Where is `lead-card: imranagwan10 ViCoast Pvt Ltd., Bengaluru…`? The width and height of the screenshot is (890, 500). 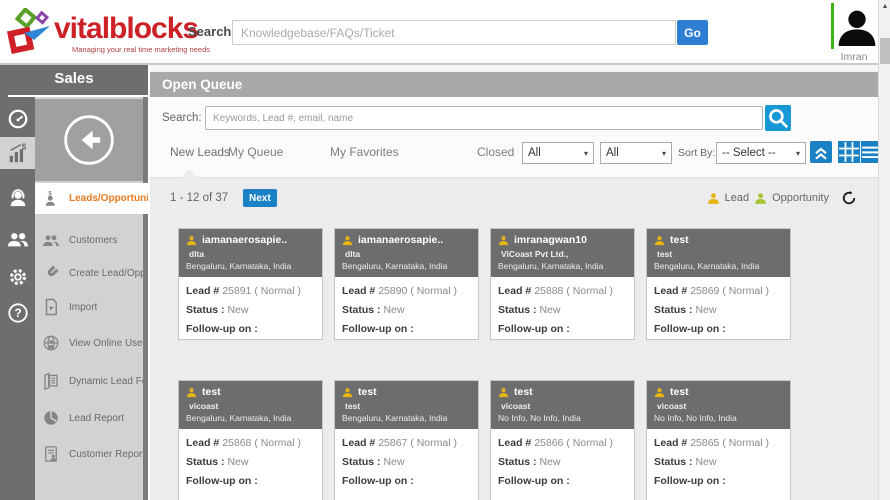 lead-card: imranagwan10 ViCoast Pvt Ltd., Bengaluru… is located at coordinates (562, 284).